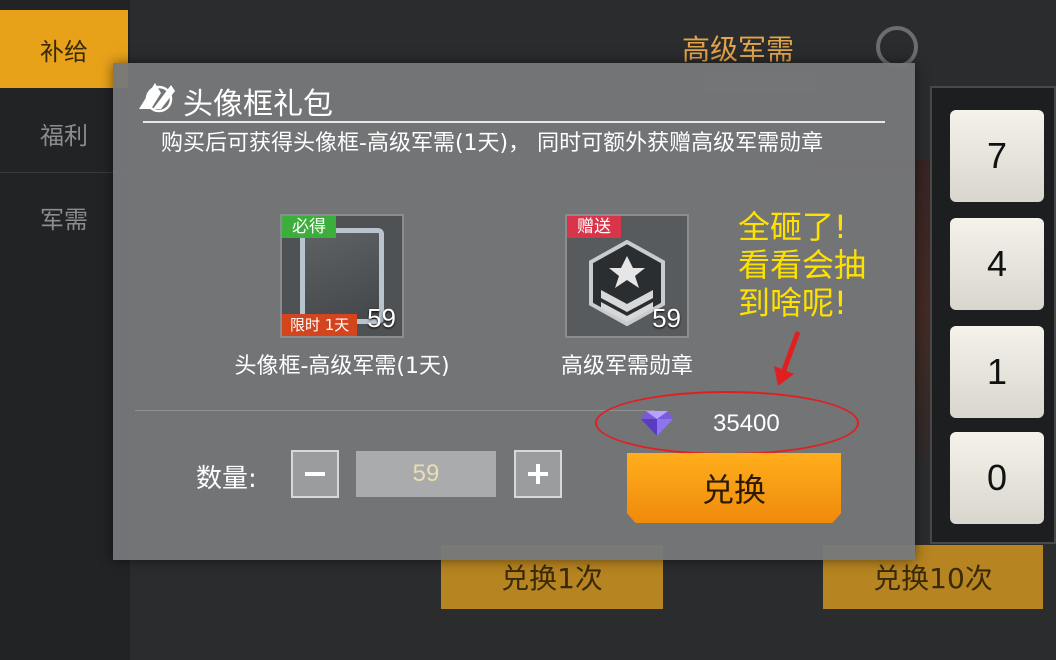  I want to click on bonus-tag: 赠送, so click(594, 227).